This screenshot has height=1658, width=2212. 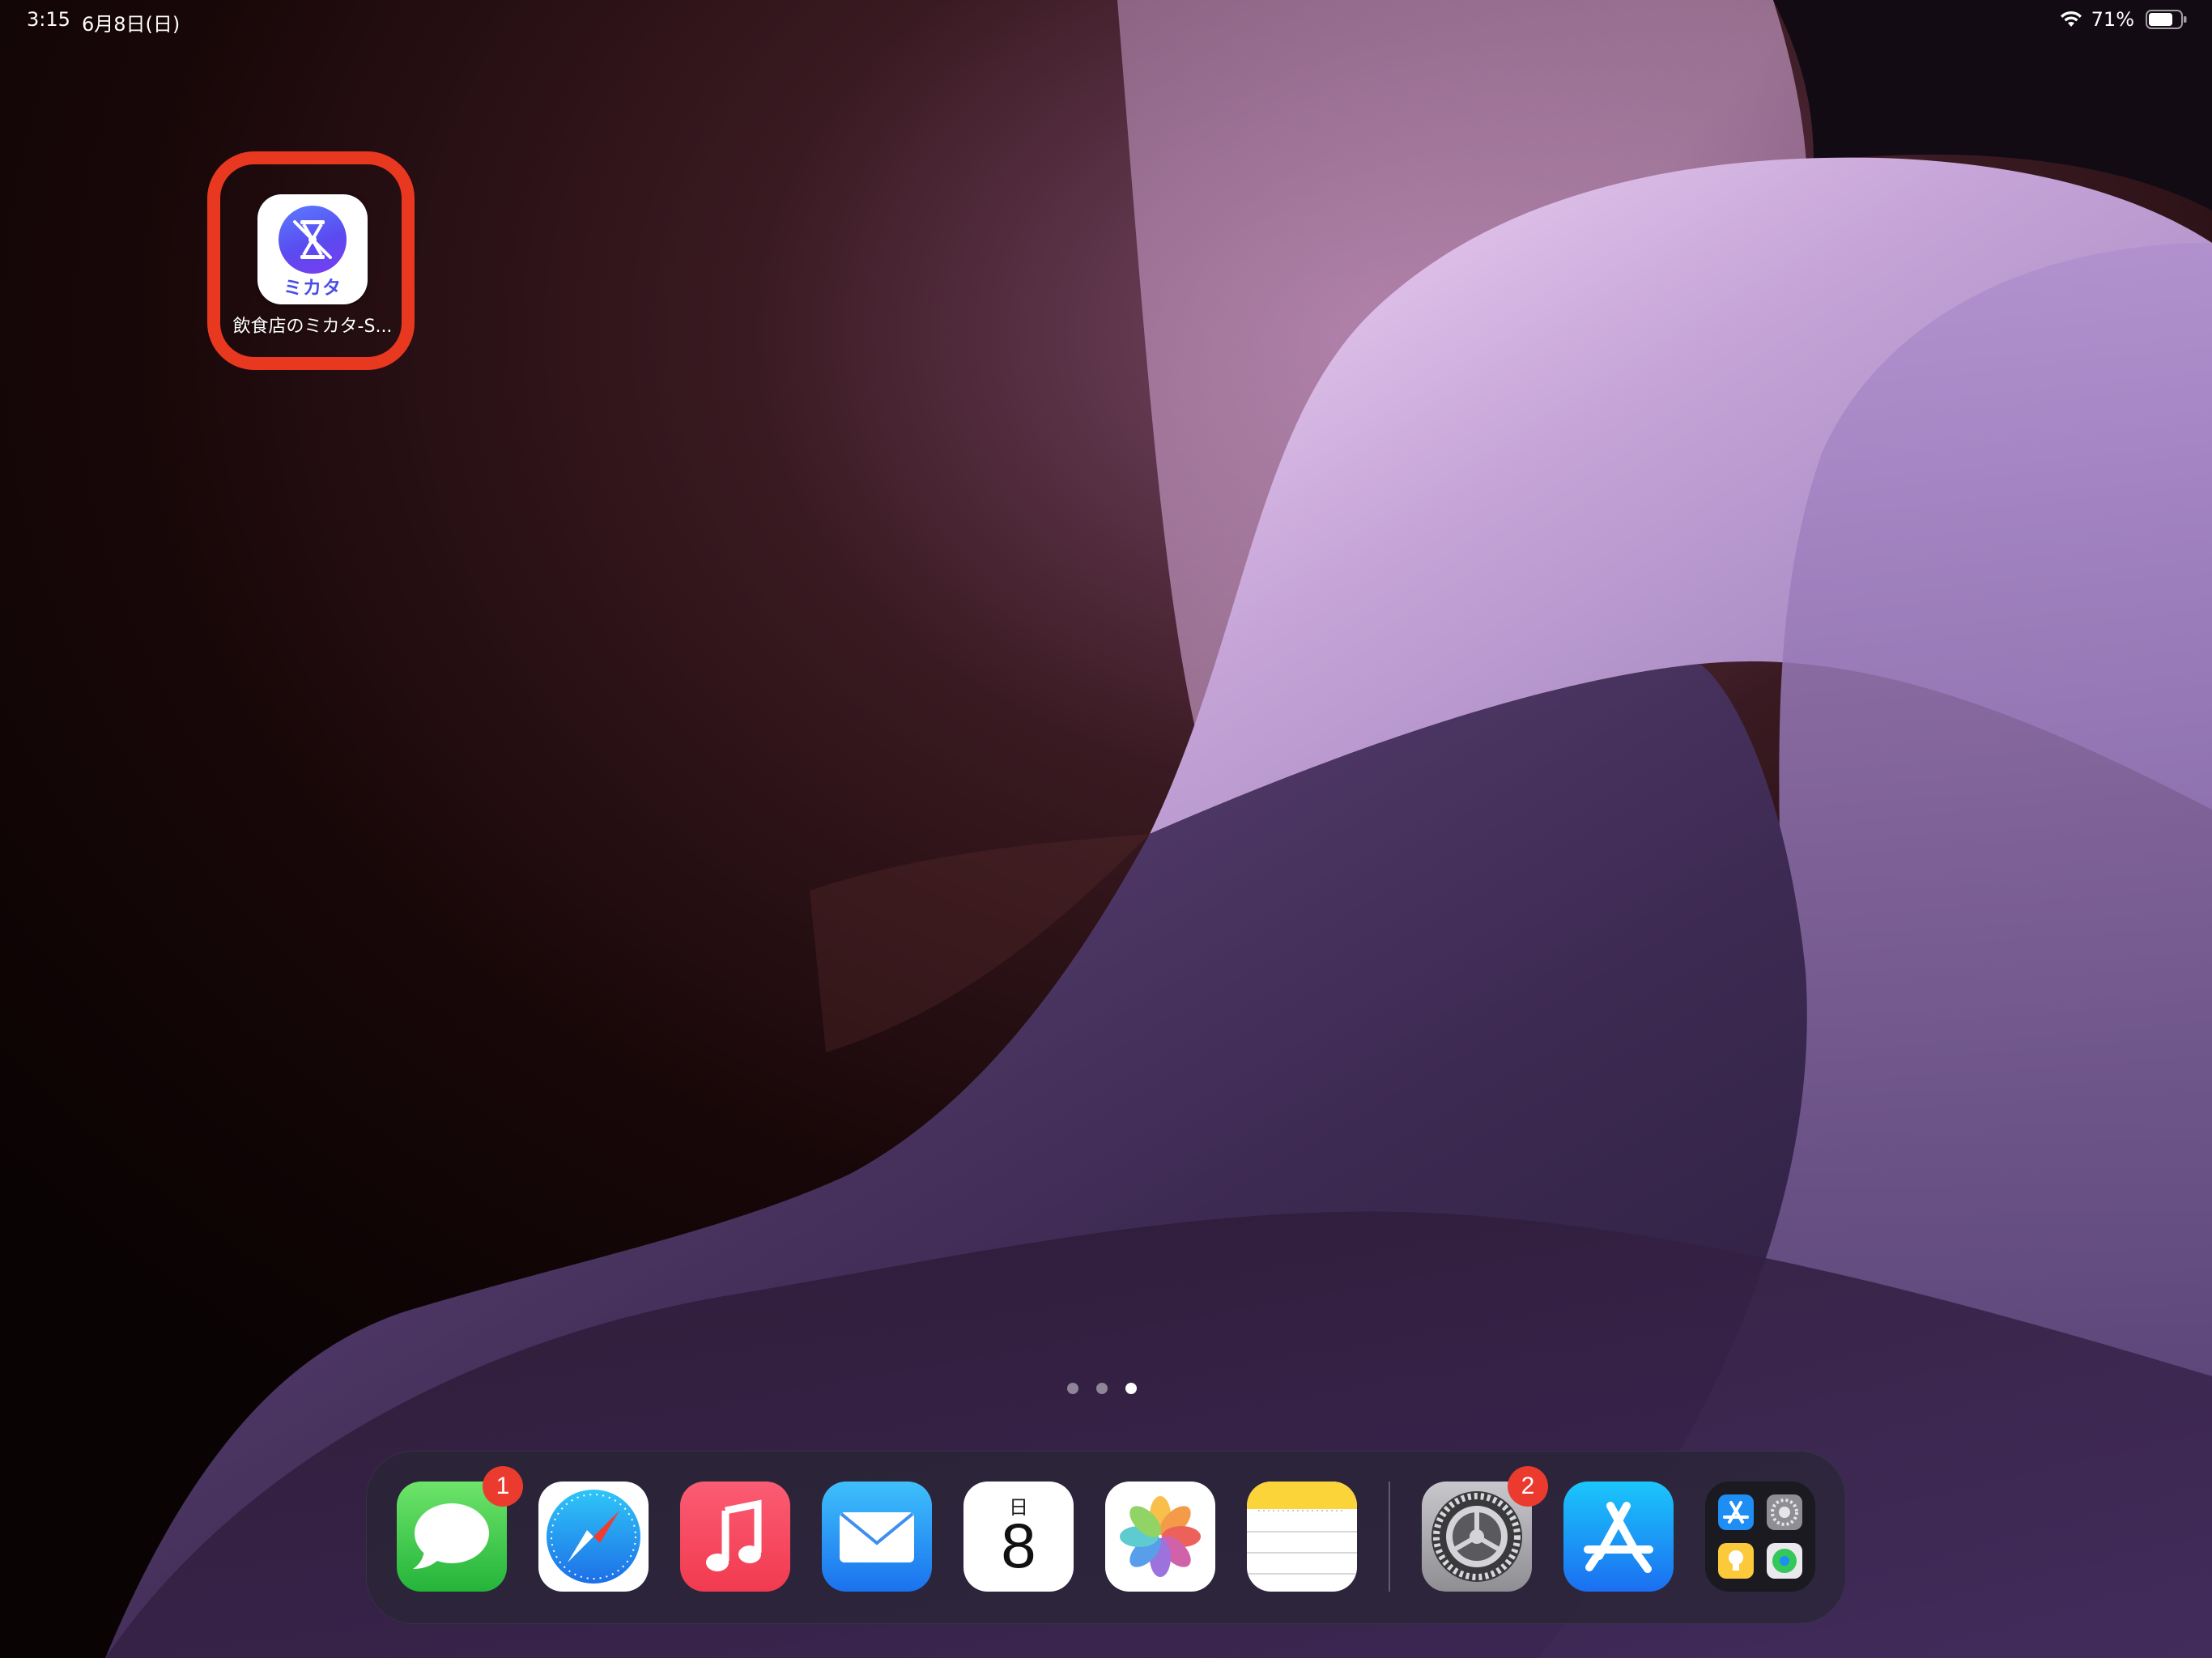 What do you see at coordinates (1528, 1486) in the screenshot?
I see `settings-badge: 2` at bounding box center [1528, 1486].